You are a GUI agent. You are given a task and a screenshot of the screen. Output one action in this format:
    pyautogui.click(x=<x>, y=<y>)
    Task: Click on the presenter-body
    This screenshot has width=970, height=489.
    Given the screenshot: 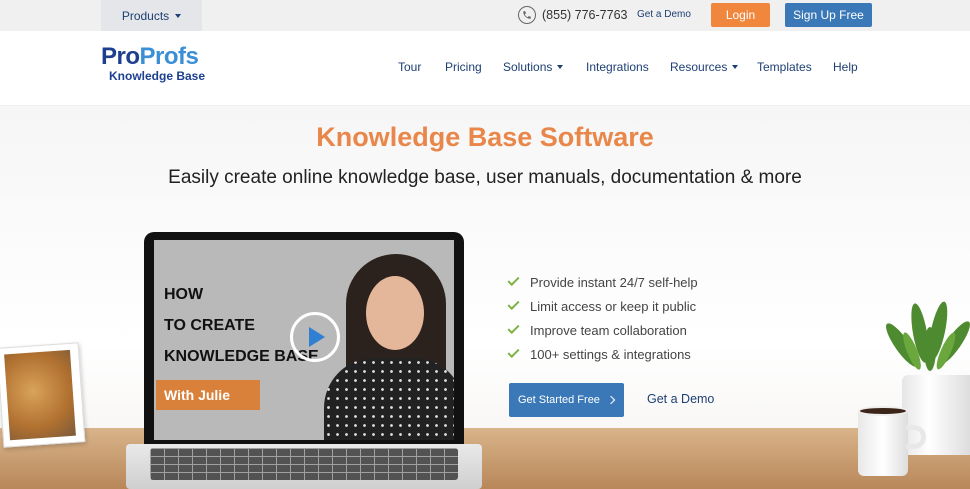 What is the action you would take?
    pyautogui.click(x=389, y=399)
    